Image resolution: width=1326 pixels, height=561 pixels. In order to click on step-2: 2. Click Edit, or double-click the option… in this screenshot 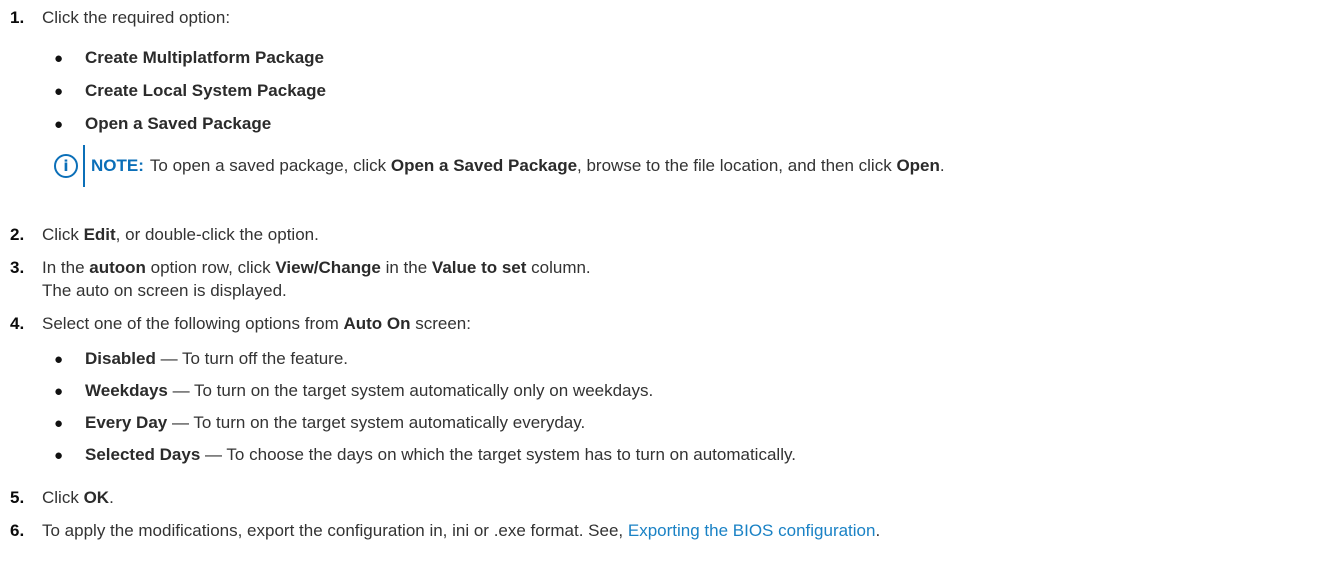, I will do `click(164, 235)`.